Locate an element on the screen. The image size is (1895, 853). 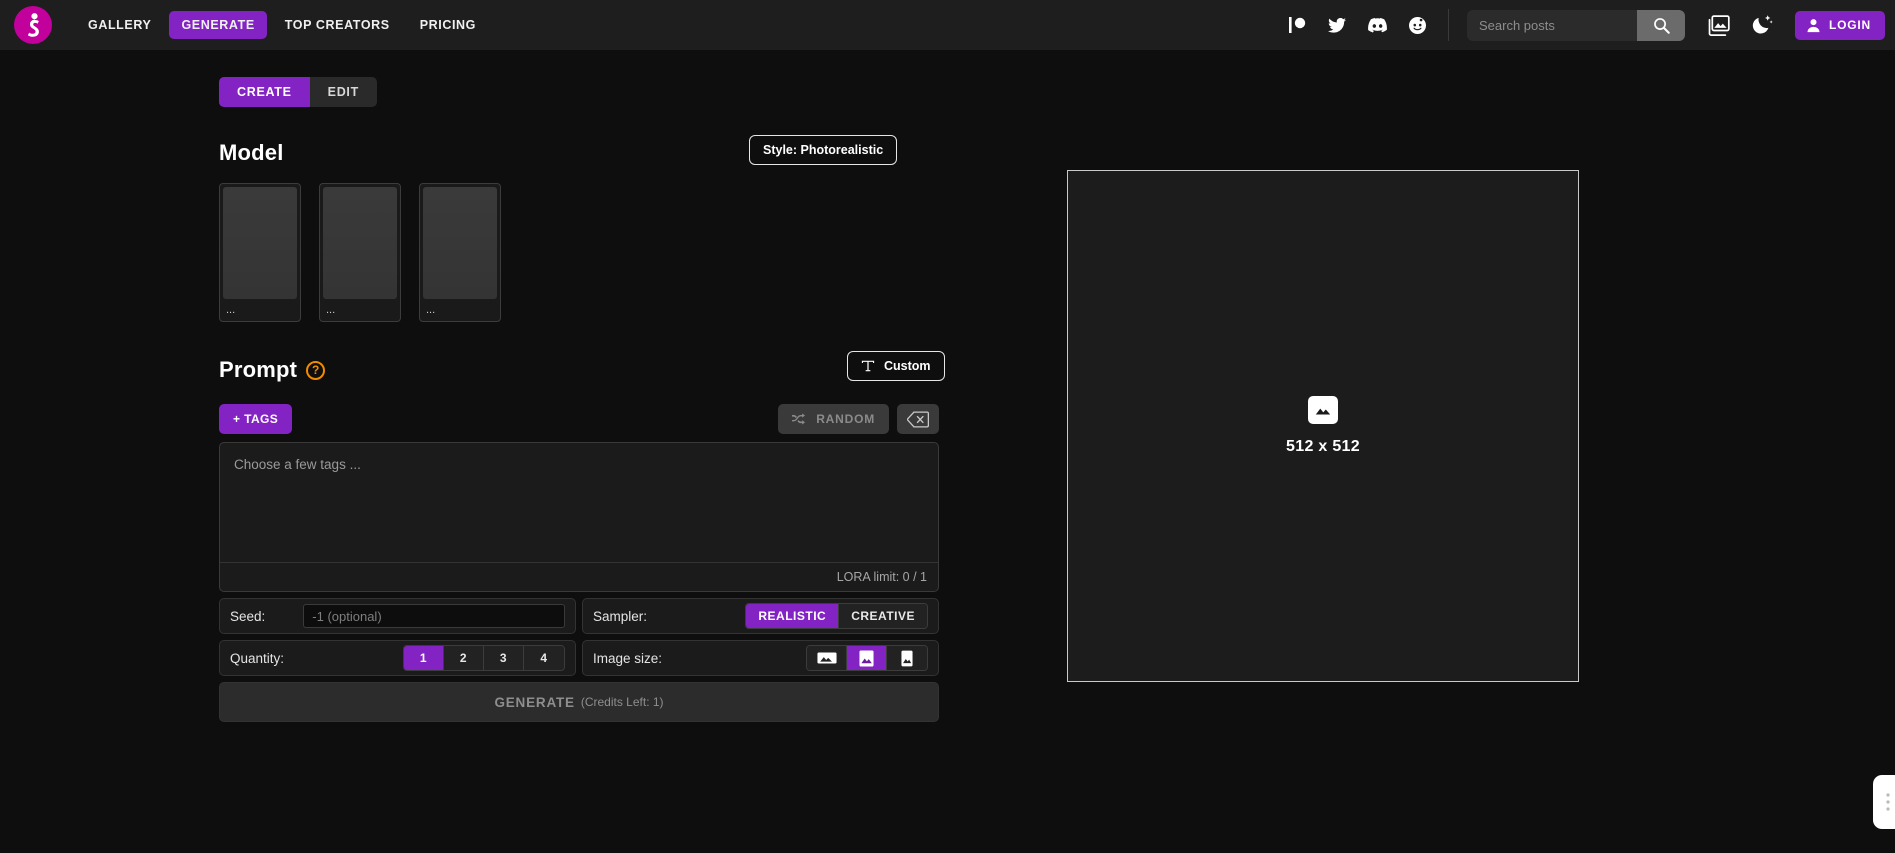
image-size-option-landscape is located at coordinates (827, 658).